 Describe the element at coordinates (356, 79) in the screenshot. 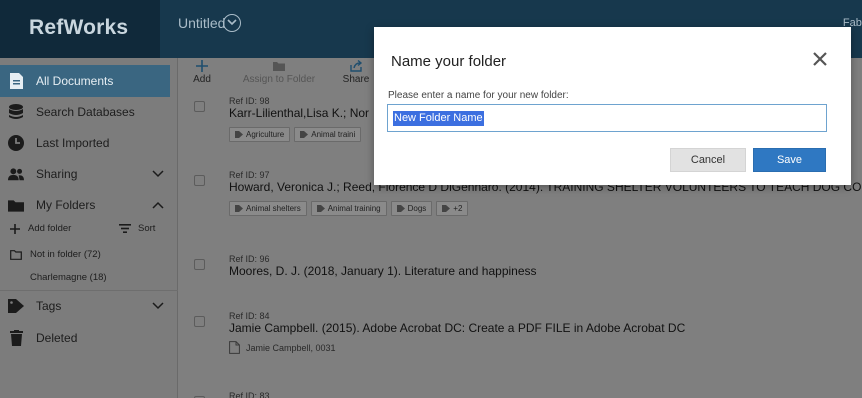

I see `share-label: Share` at that location.